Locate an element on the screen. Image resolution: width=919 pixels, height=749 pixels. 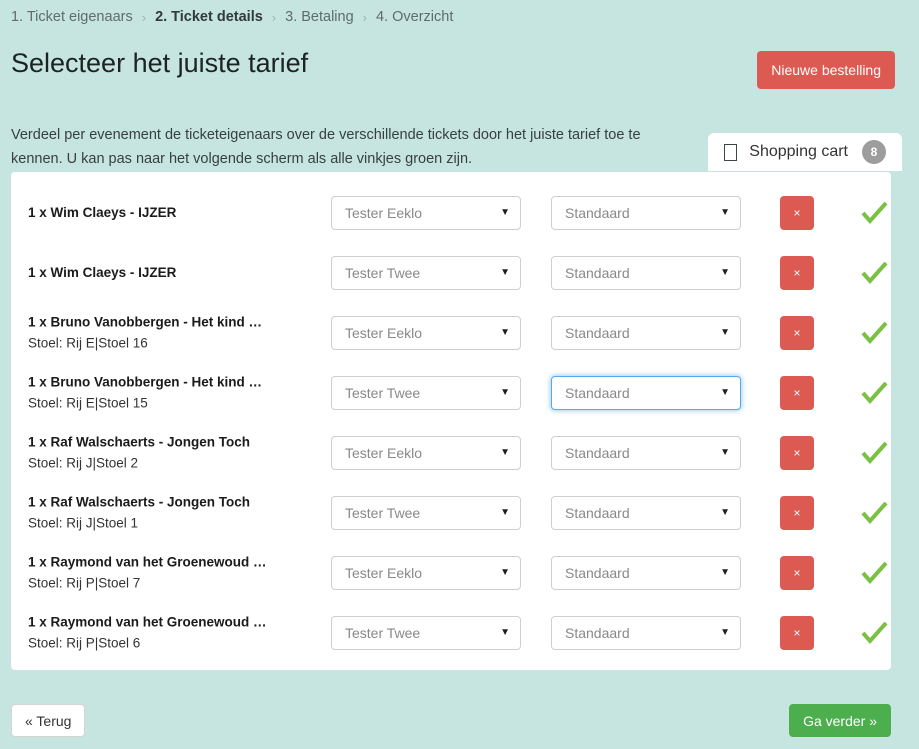
new-order-button: Nieuwe bestelling is located at coordinates (826, 70).